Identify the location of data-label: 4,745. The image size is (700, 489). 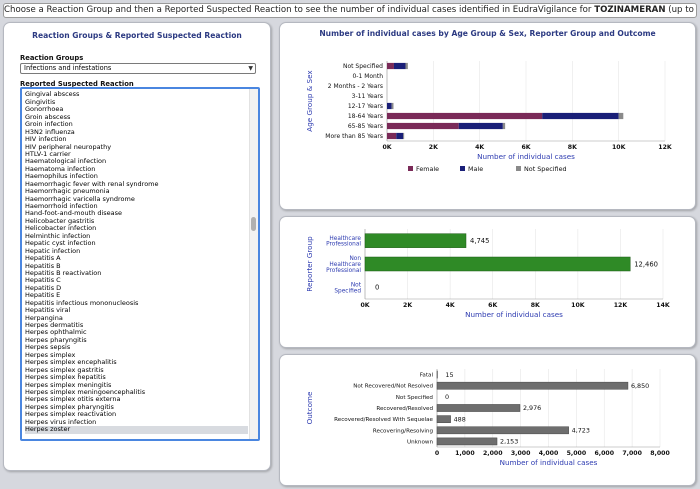
(479, 241).